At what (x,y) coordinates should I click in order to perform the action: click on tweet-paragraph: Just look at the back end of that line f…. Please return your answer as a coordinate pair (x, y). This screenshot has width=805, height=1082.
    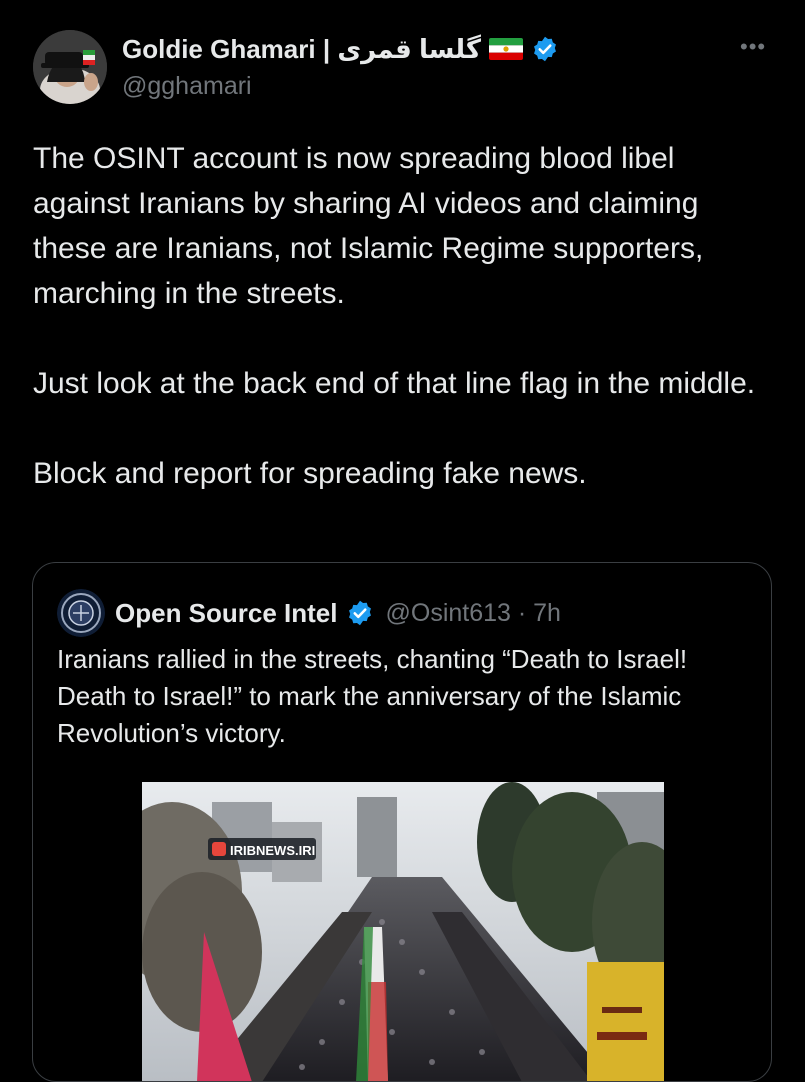
    Looking at the image, I should click on (394, 383).